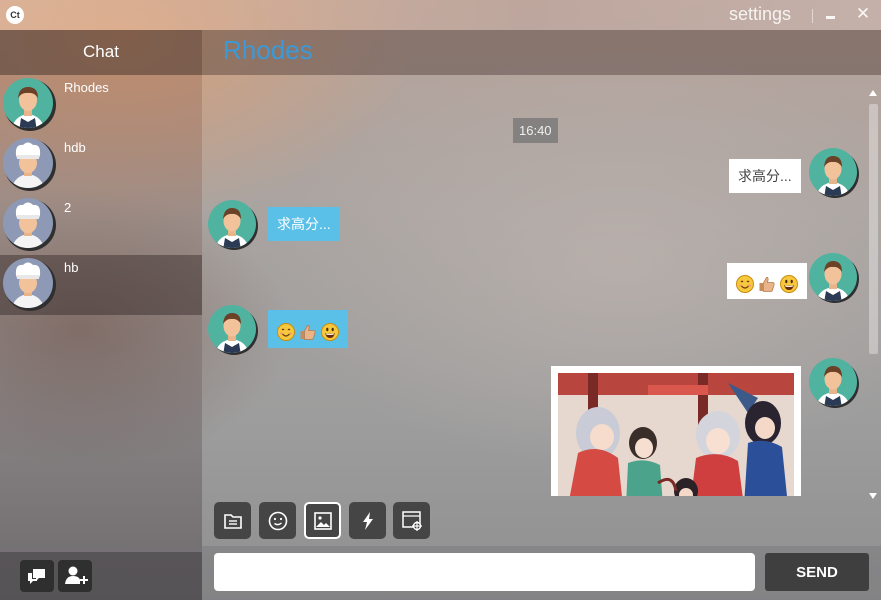 This screenshot has width=881, height=600. I want to click on send-image-button, so click(322, 520).